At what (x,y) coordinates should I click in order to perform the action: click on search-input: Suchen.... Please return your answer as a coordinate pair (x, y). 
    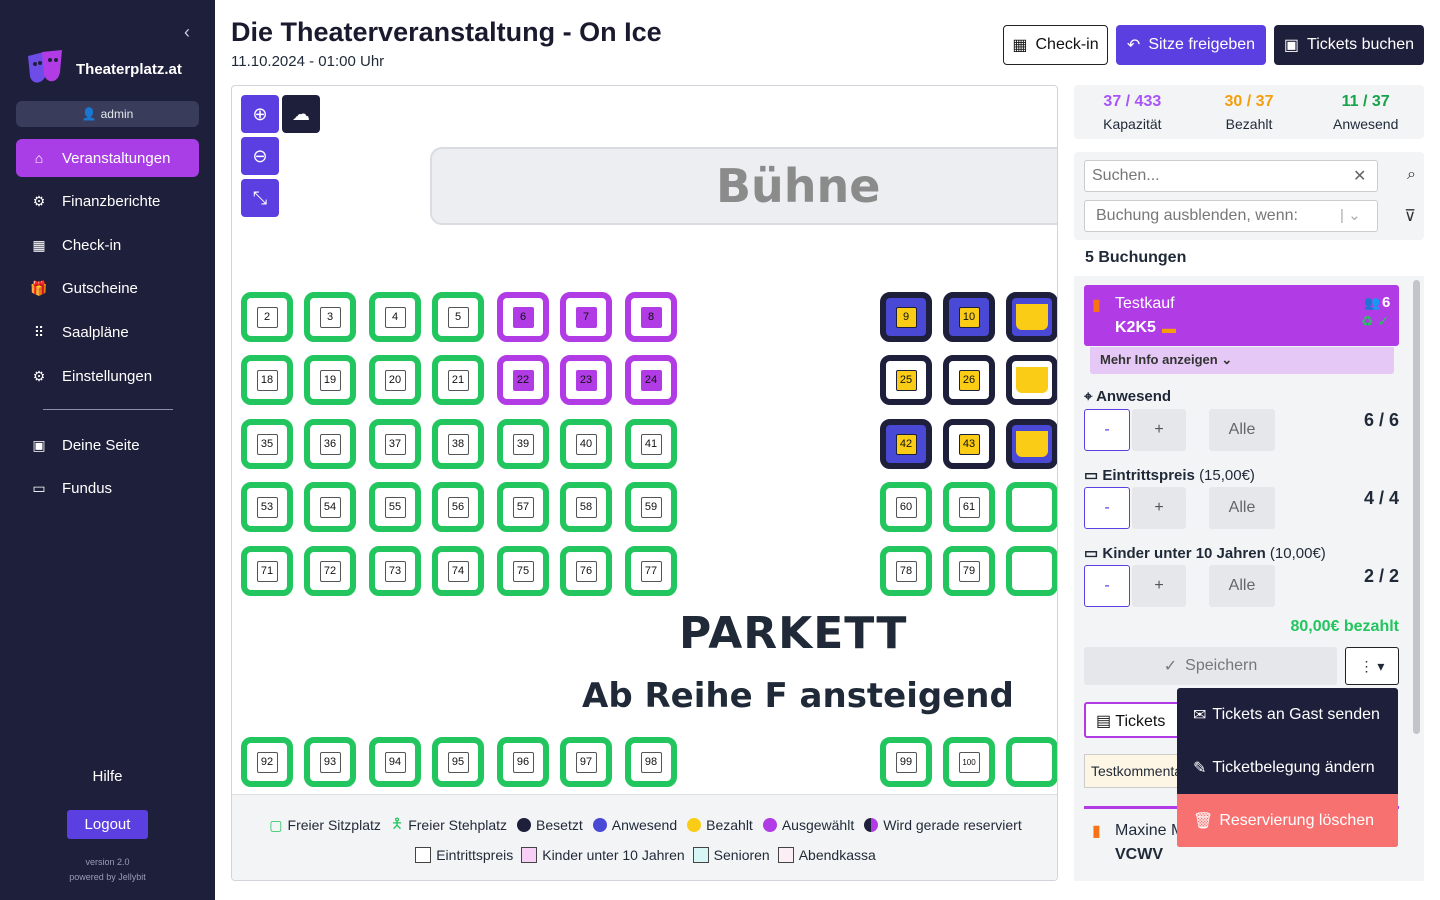
    Looking at the image, I should click on (1231, 176).